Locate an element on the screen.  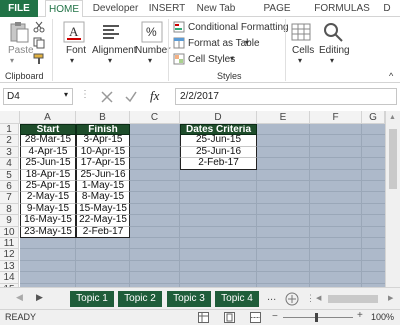
prev-sheet-icon: ◀ is located at coordinates (19, 297).